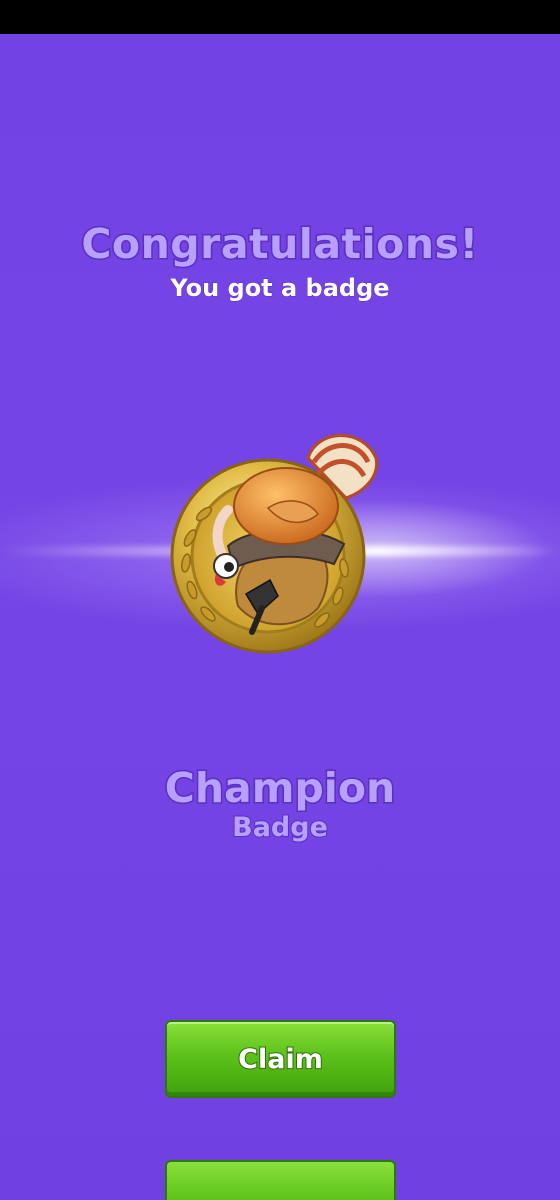 The width and height of the screenshot is (560, 1200). I want to click on claim-button: Claim, so click(280, 1059).